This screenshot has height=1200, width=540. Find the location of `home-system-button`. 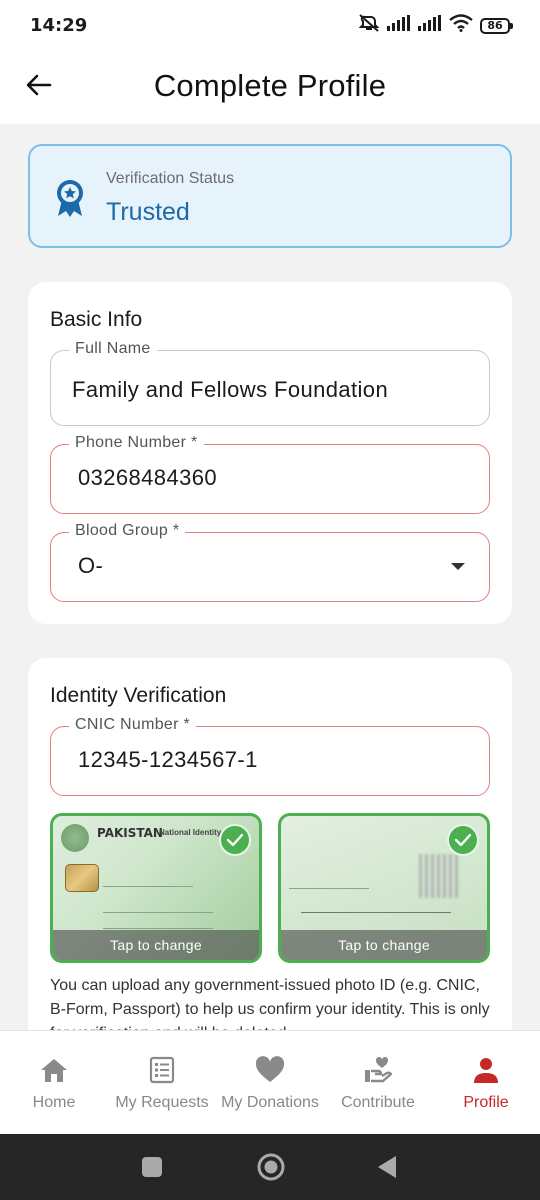

home-system-button is located at coordinates (271, 1169).